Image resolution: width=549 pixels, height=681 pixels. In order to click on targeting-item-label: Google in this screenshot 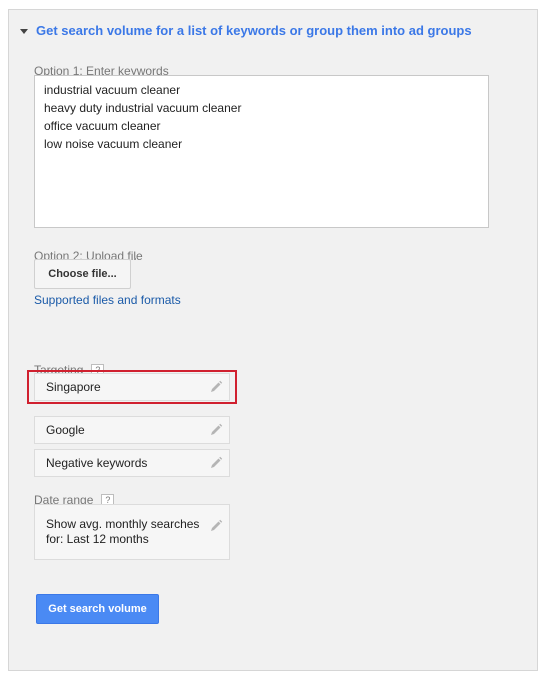, I will do `click(65, 430)`.